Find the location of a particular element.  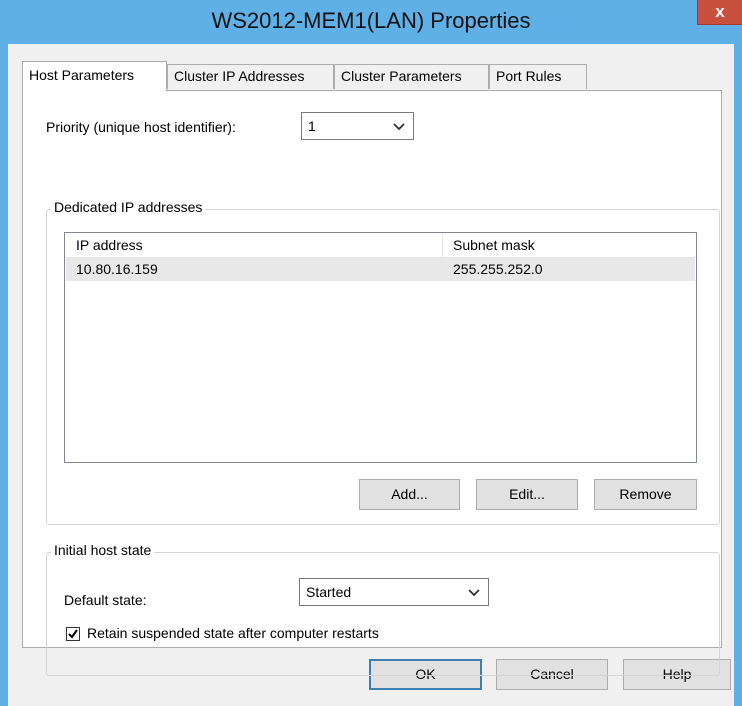

checkmark-icon is located at coordinates (73, 634).